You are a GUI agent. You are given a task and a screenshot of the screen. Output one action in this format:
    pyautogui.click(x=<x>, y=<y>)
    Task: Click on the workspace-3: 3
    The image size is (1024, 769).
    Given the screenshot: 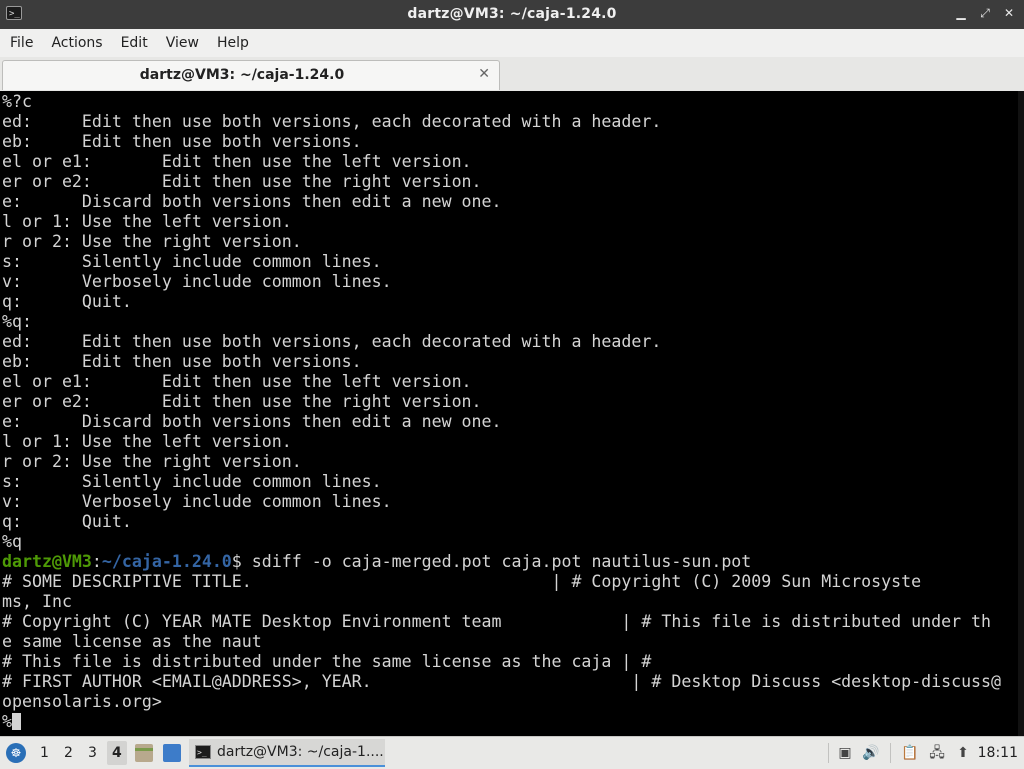 What is the action you would take?
    pyautogui.click(x=92, y=753)
    